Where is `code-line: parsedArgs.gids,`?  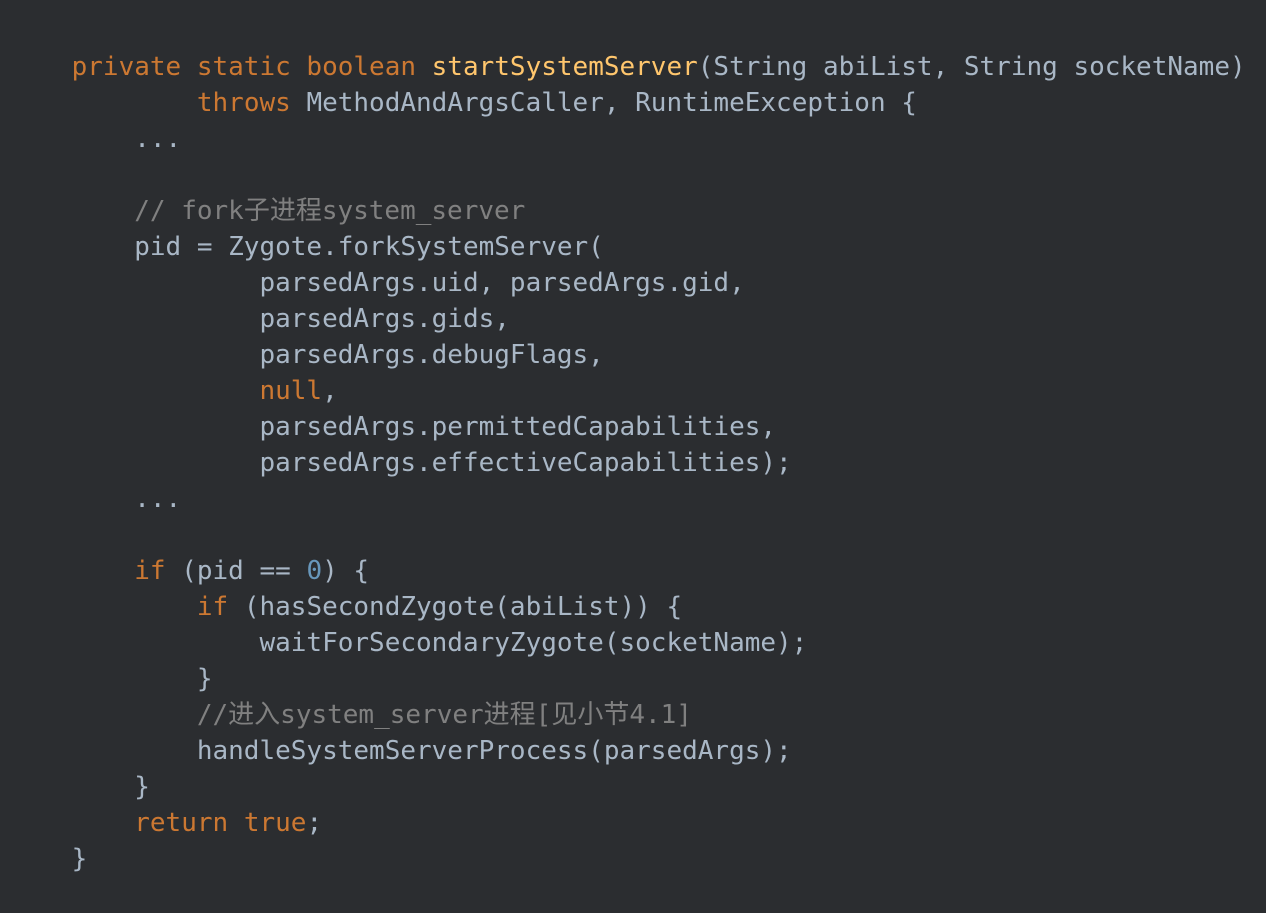 code-line: parsedArgs.gids, is located at coordinates (259, 299).